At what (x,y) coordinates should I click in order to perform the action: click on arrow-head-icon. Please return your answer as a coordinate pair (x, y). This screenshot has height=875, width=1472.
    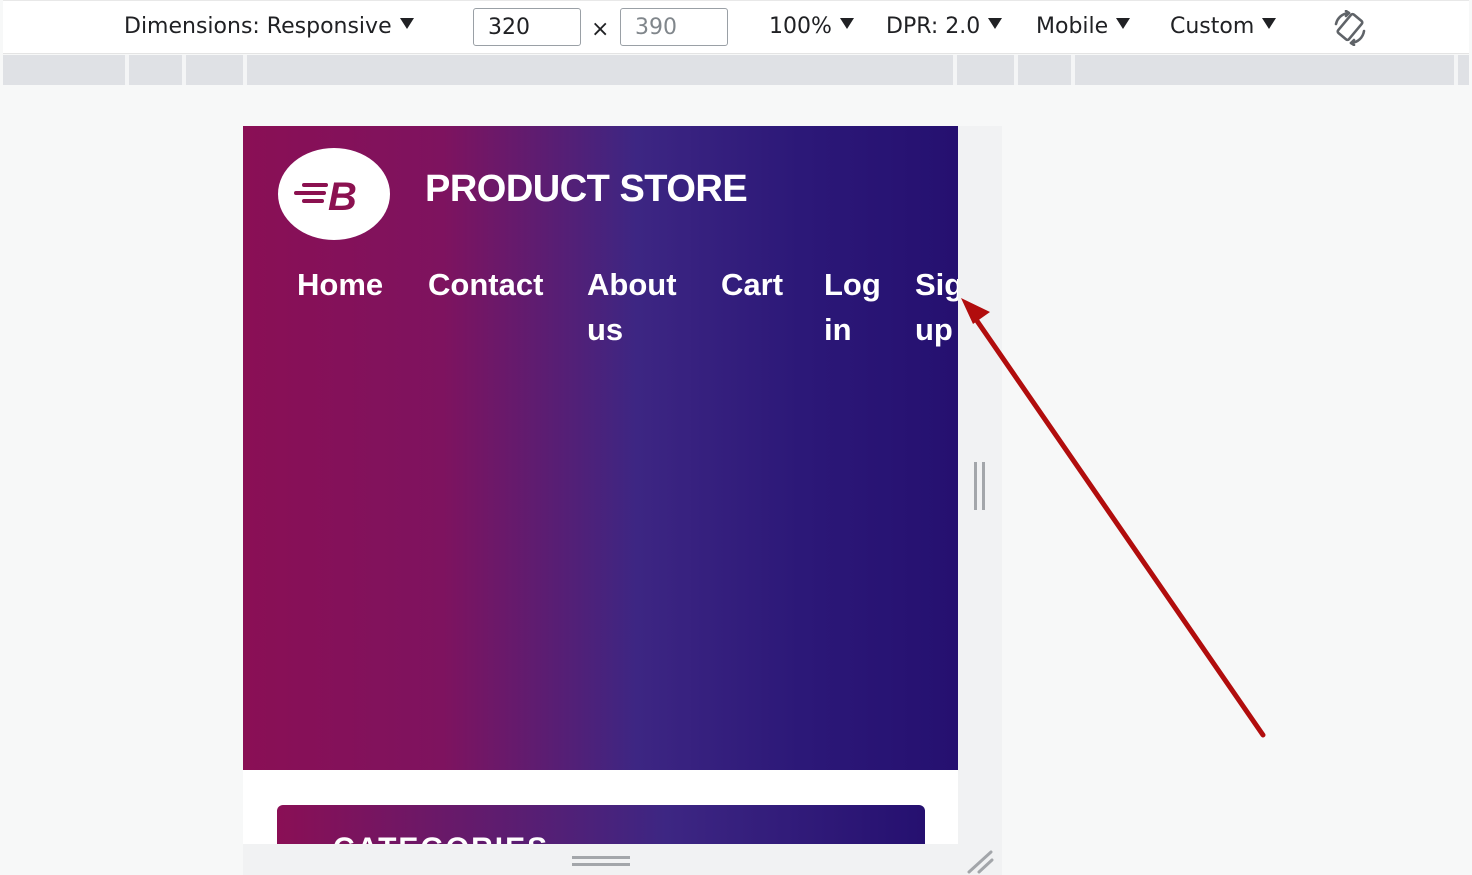
    Looking at the image, I should click on (975, 311).